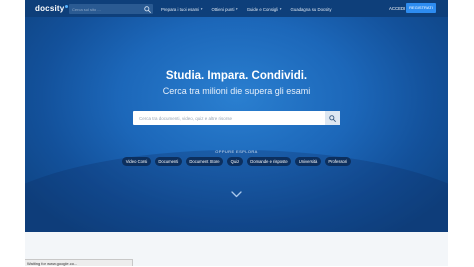 This screenshot has width=474, height=267. I want to click on nav-guadagna: Guadagna su Docsity, so click(310, 9).